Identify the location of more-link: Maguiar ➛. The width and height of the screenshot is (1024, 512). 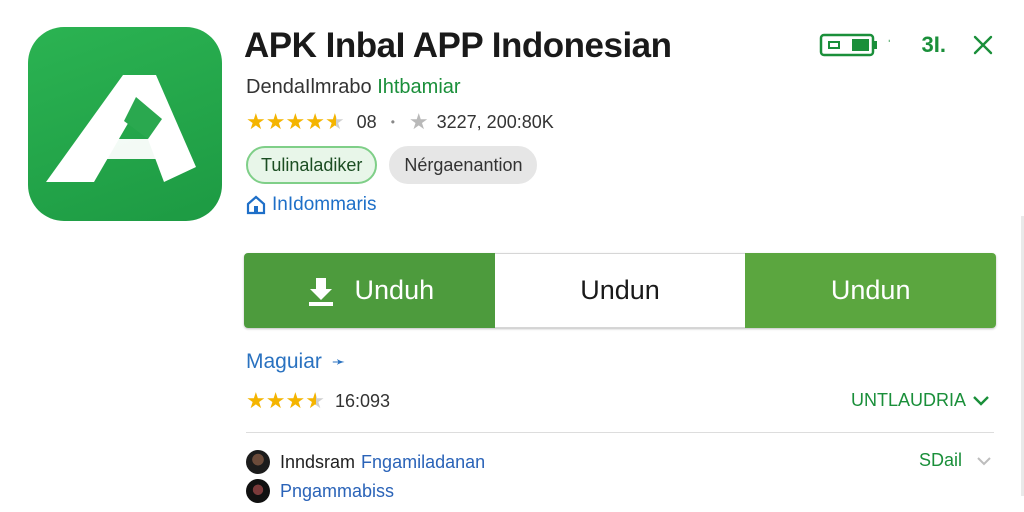
(295, 362).